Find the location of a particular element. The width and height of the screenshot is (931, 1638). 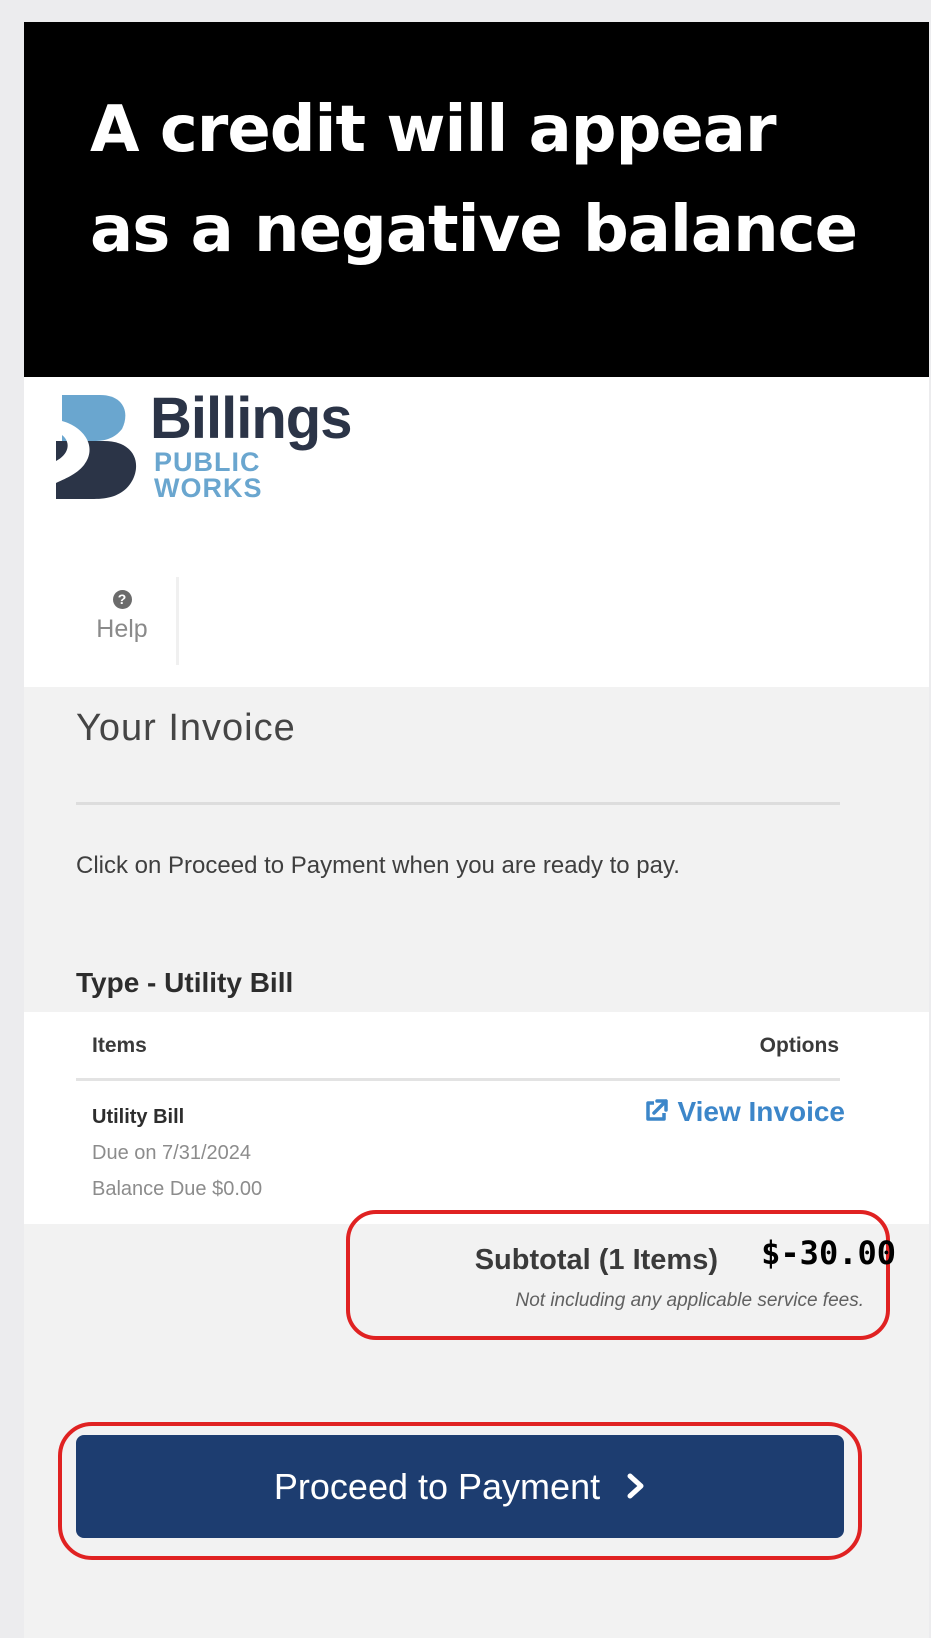

external-link-icon is located at coordinates (656, 1114).